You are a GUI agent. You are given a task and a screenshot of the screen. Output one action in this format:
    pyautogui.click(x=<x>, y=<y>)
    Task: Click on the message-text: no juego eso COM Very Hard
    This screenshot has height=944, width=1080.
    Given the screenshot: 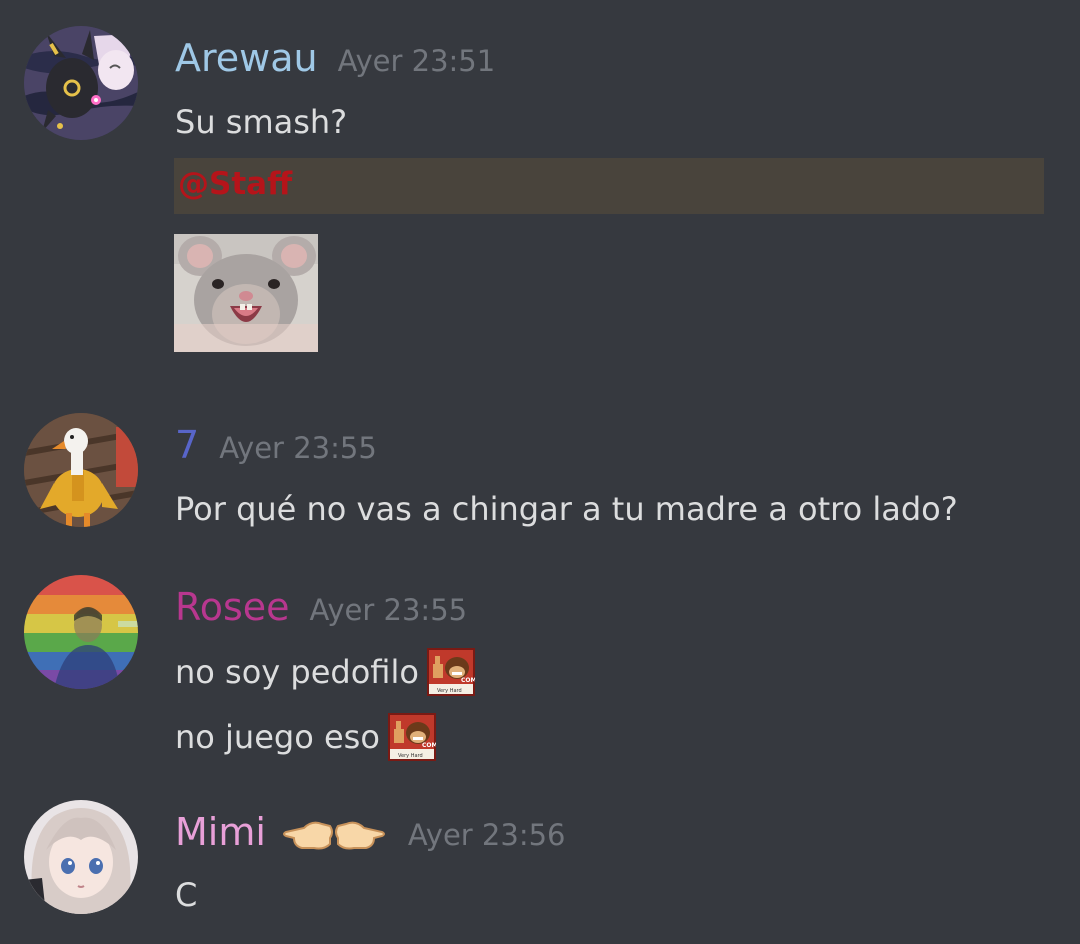 What is the action you would take?
    pyautogui.click(x=305, y=737)
    